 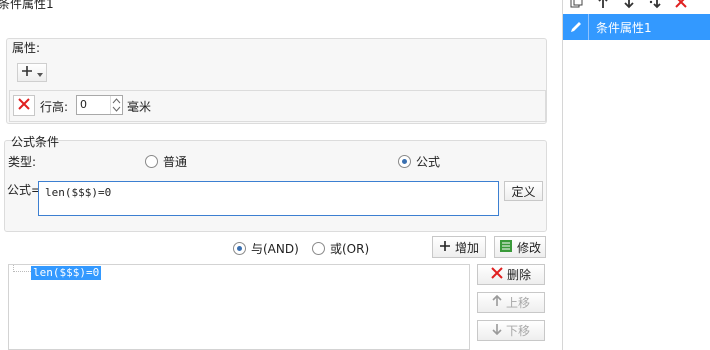 I want to click on pencil-icon, so click(x=576, y=27).